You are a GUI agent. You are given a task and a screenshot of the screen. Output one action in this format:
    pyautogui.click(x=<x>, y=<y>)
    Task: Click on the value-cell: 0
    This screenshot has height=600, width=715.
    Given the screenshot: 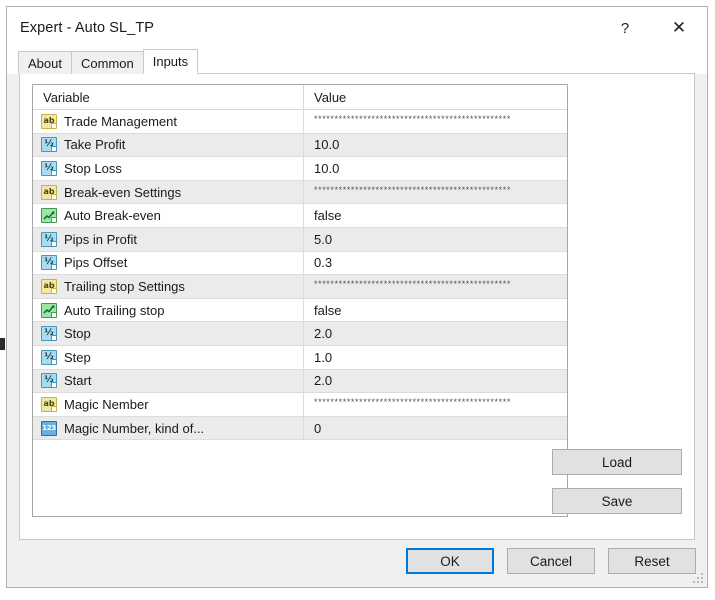 What is the action you would take?
    pyautogui.click(x=435, y=428)
    